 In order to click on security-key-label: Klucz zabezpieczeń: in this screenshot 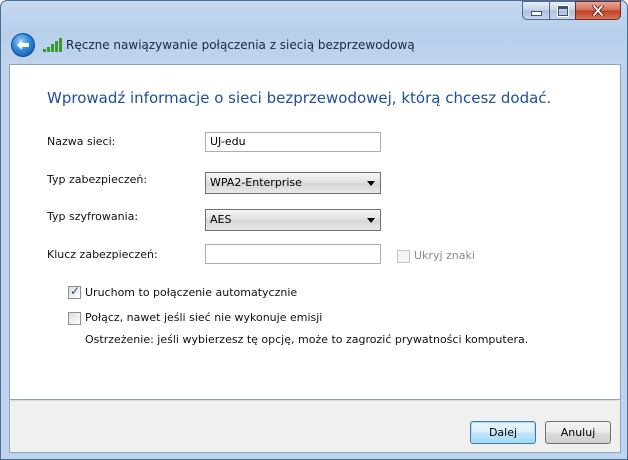, I will do `click(102, 254)`.